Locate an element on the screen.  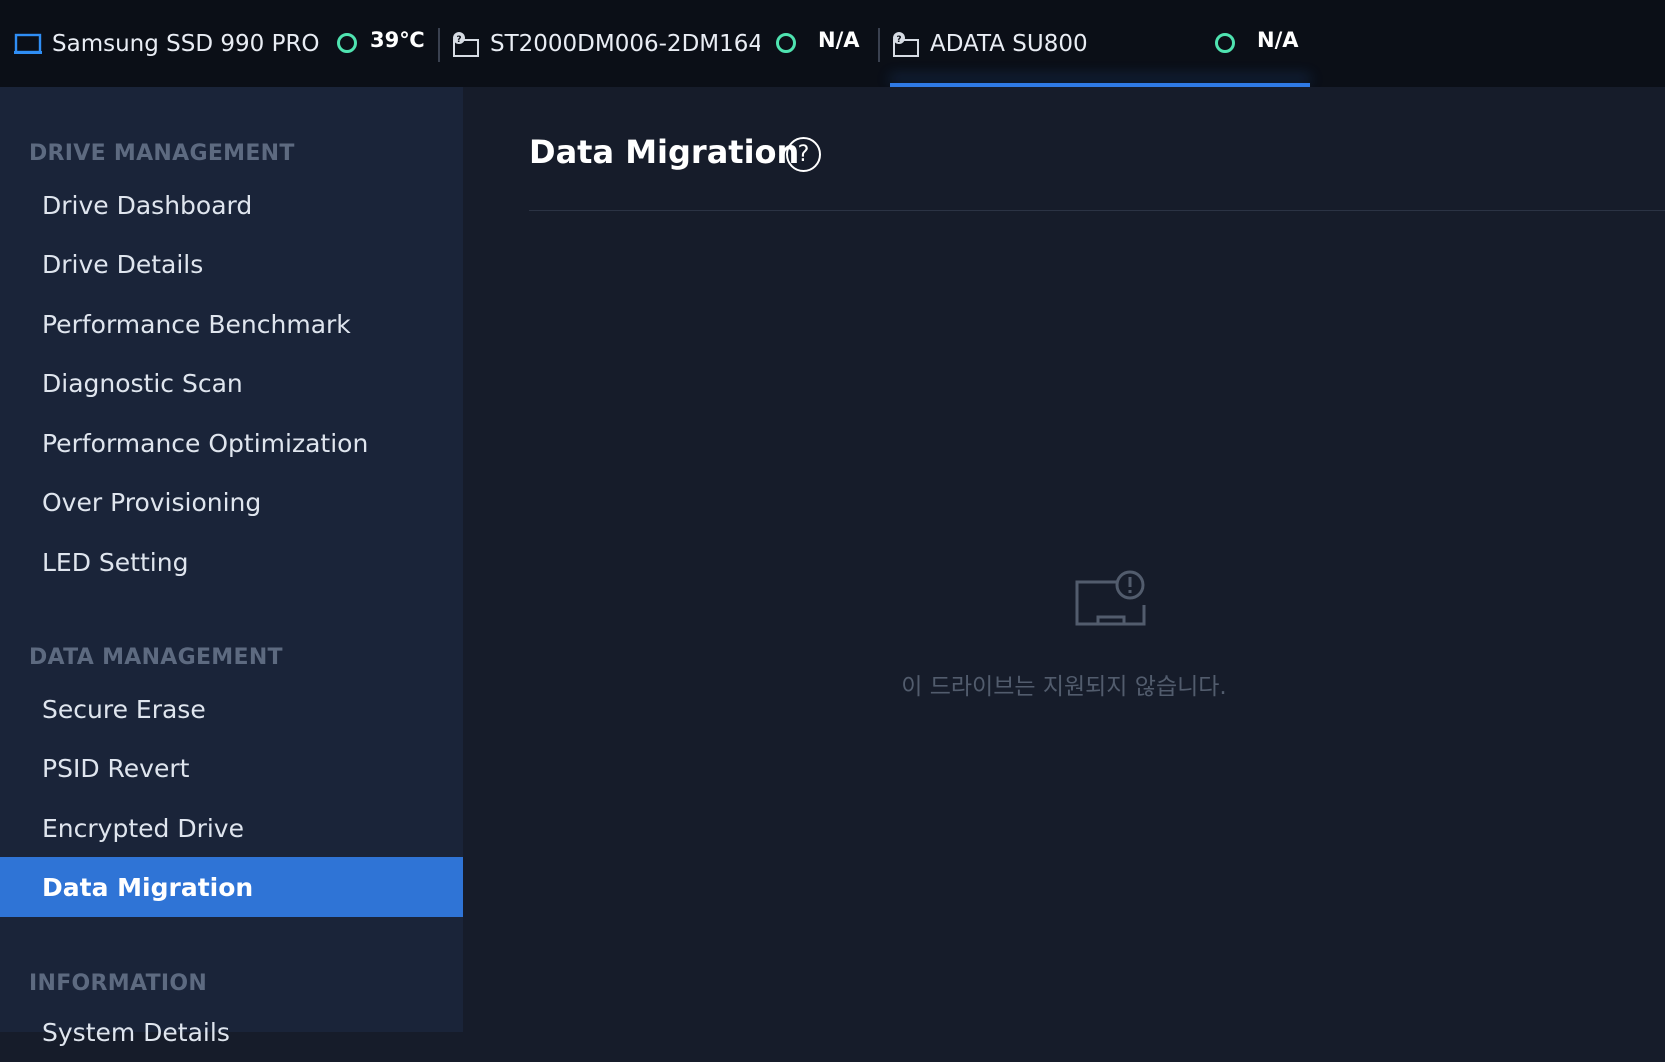
sidebar-item-system-details: System Details is located at coordinates (231, 1032).